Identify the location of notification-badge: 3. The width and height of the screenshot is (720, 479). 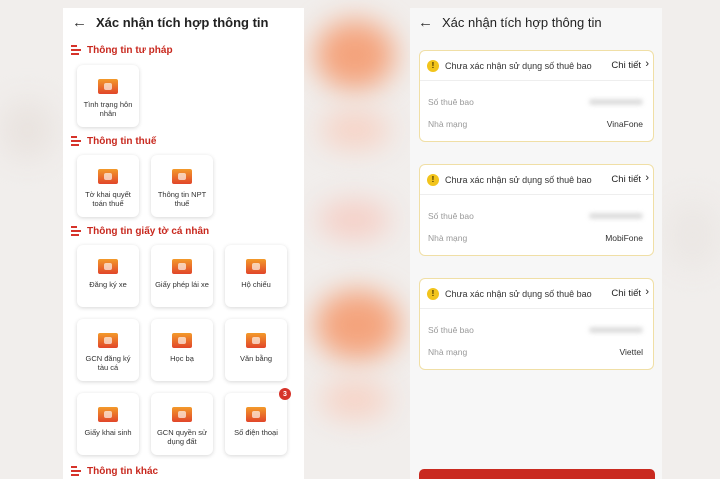
(285, 394).